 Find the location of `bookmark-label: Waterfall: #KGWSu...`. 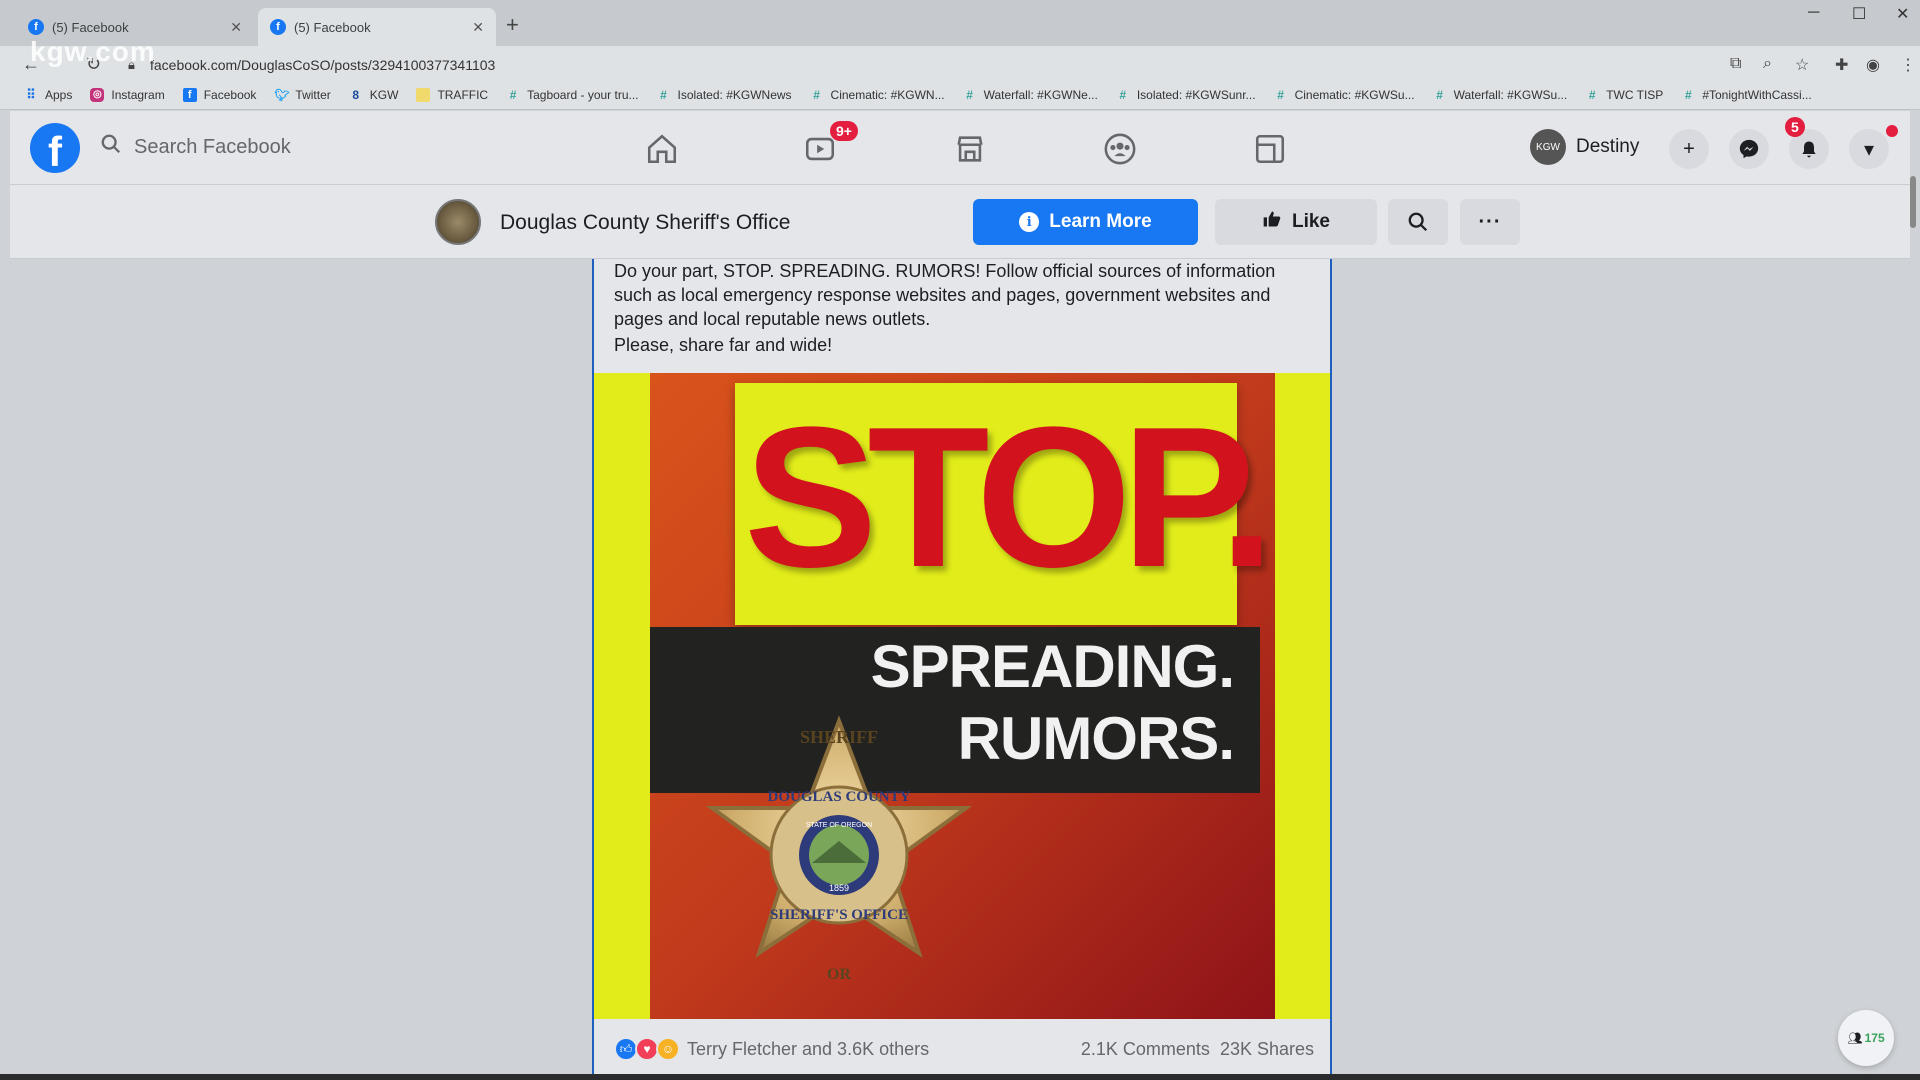

bookmark-label: Waterfall: #KGWSu... is located at coordinates (1510, 94).